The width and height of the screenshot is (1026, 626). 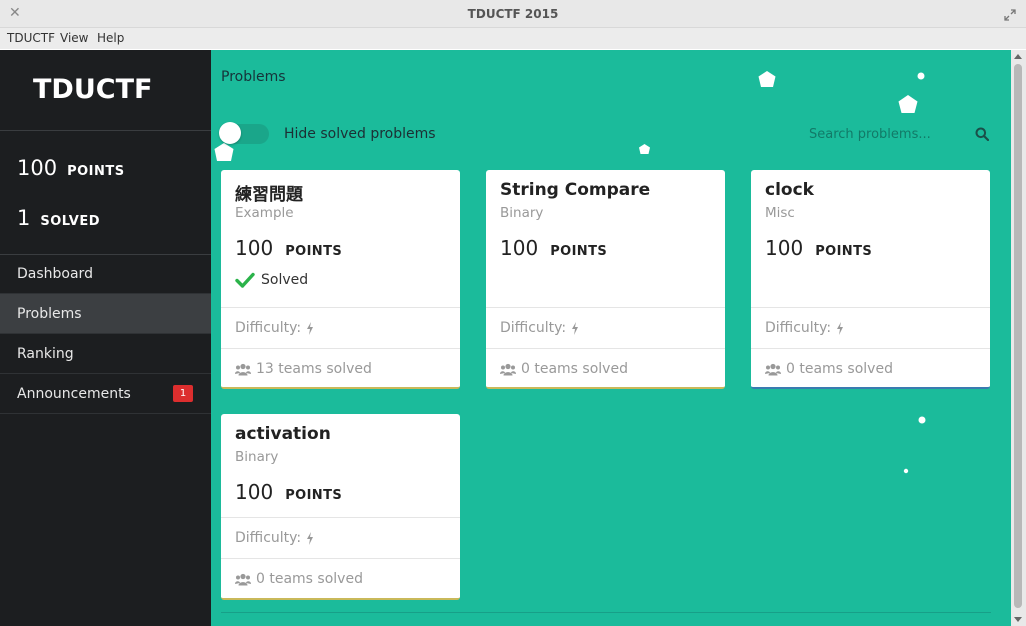 I want to click on solved-stat: 1 SOLVED, so click(x=58, y=218).